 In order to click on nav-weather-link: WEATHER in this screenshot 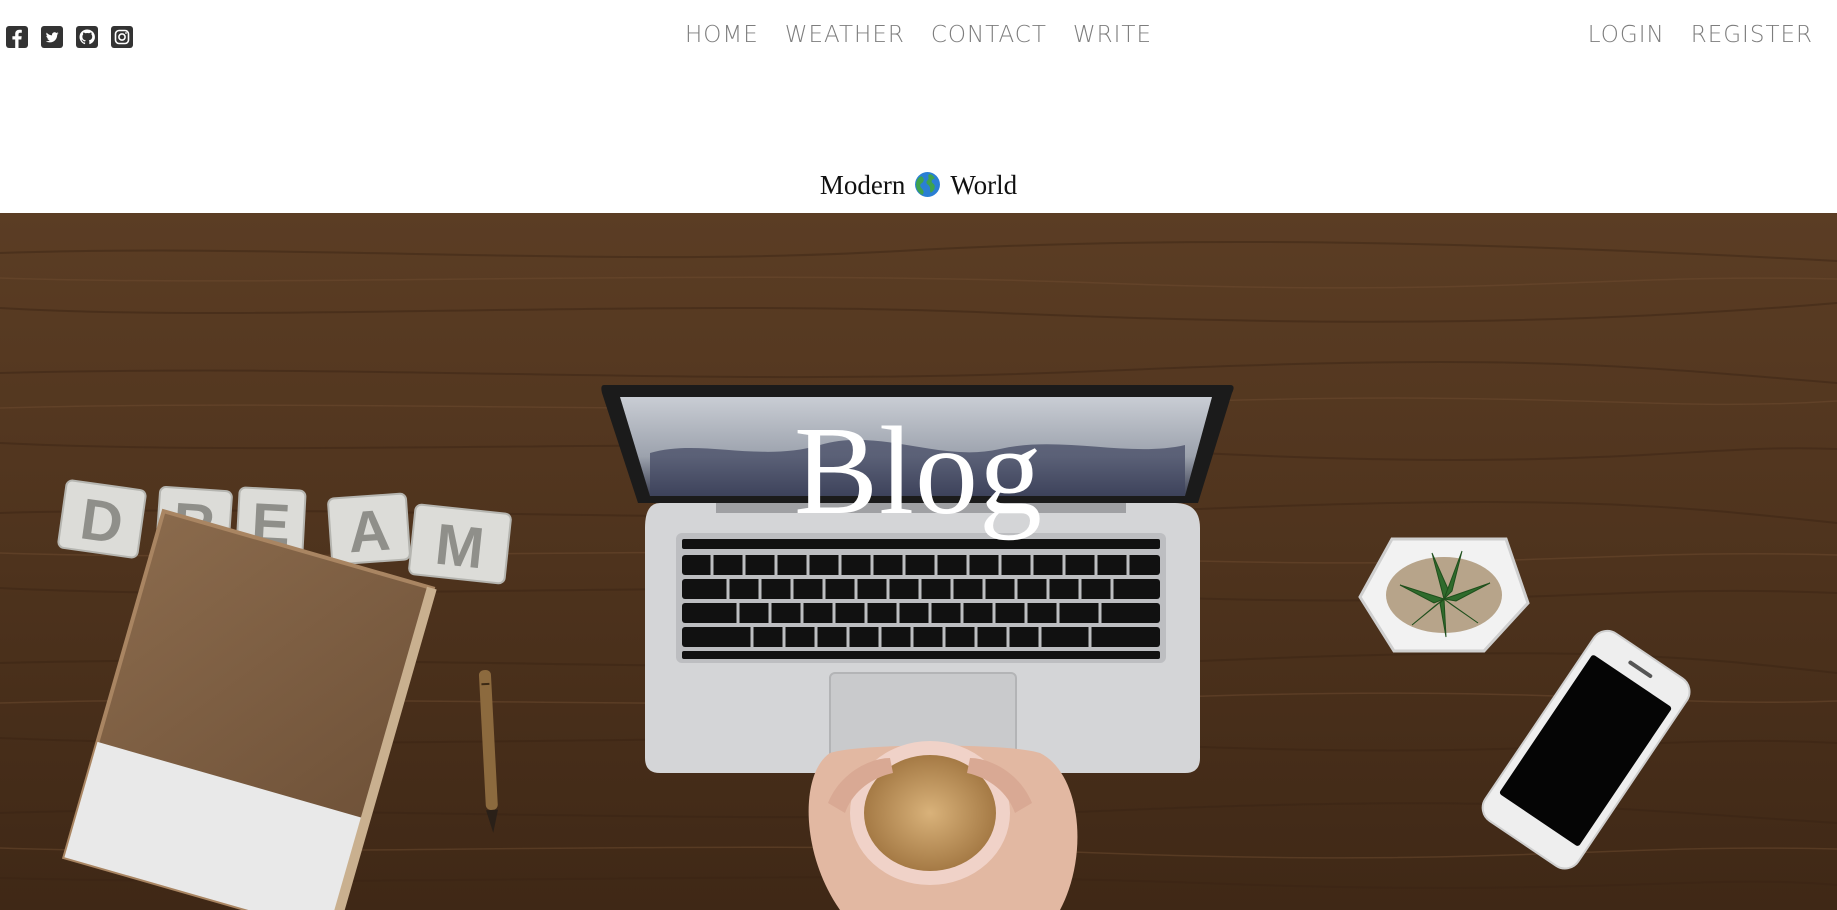, I will do `click(845, 35)`.